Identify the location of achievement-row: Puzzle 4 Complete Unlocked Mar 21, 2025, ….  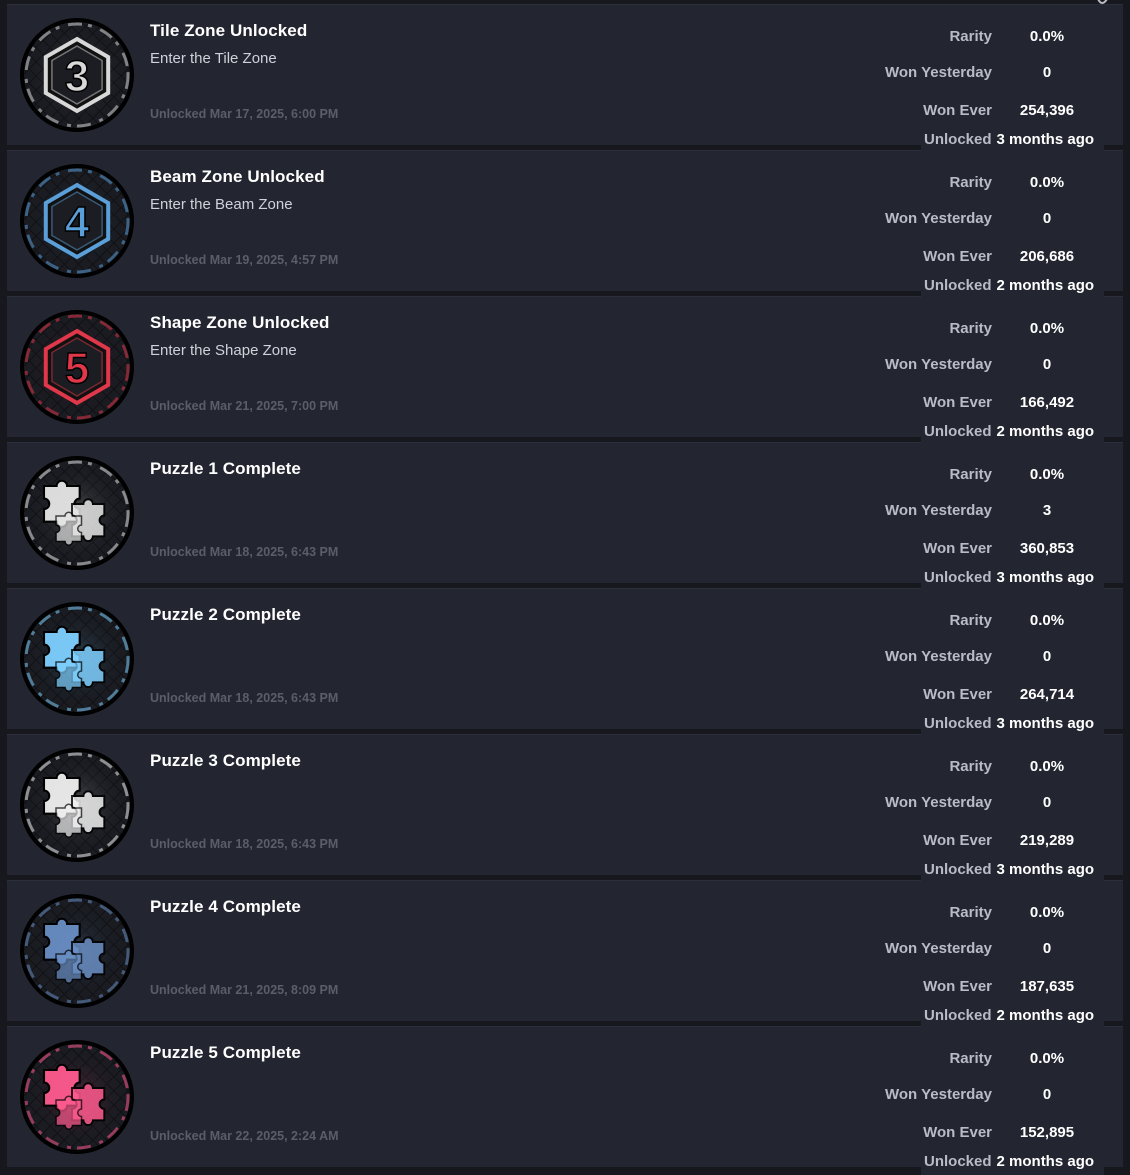
(565, 954).